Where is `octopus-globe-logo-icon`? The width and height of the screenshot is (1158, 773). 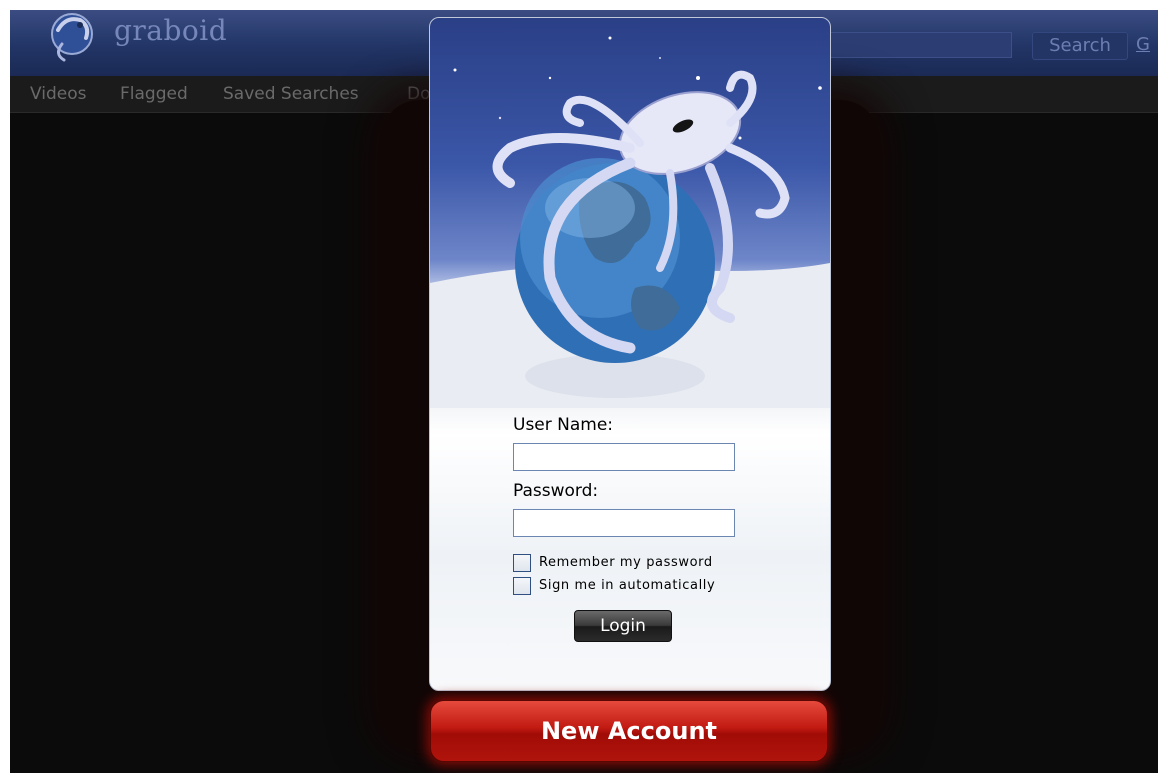
octopus-globe-logo-icon is located at coordinates (72, 37).